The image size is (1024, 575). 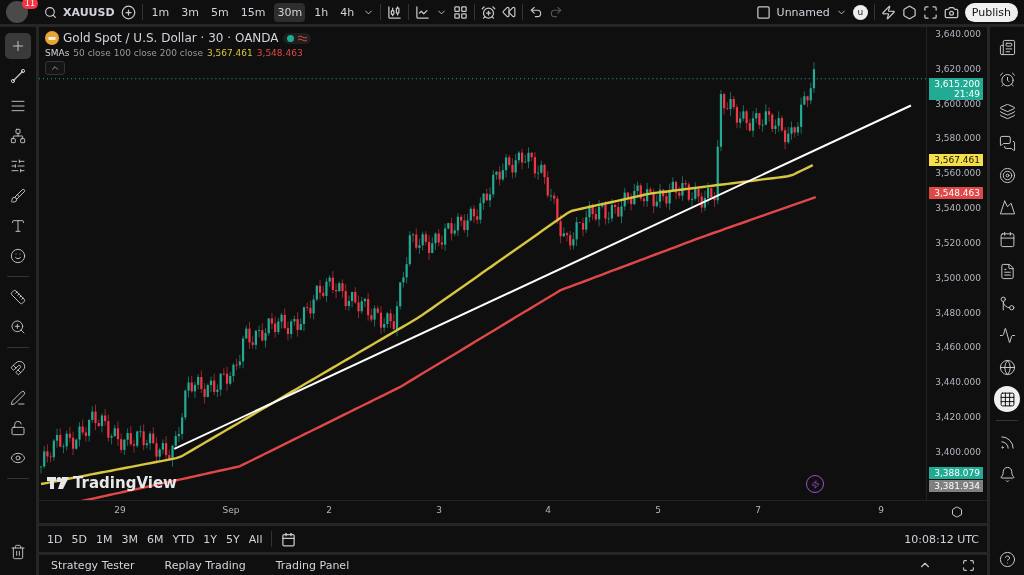 What do you see at coordinates (104, 539) in the screenshot?
I see `range-button: 1M` at bounding box center [104, 539].